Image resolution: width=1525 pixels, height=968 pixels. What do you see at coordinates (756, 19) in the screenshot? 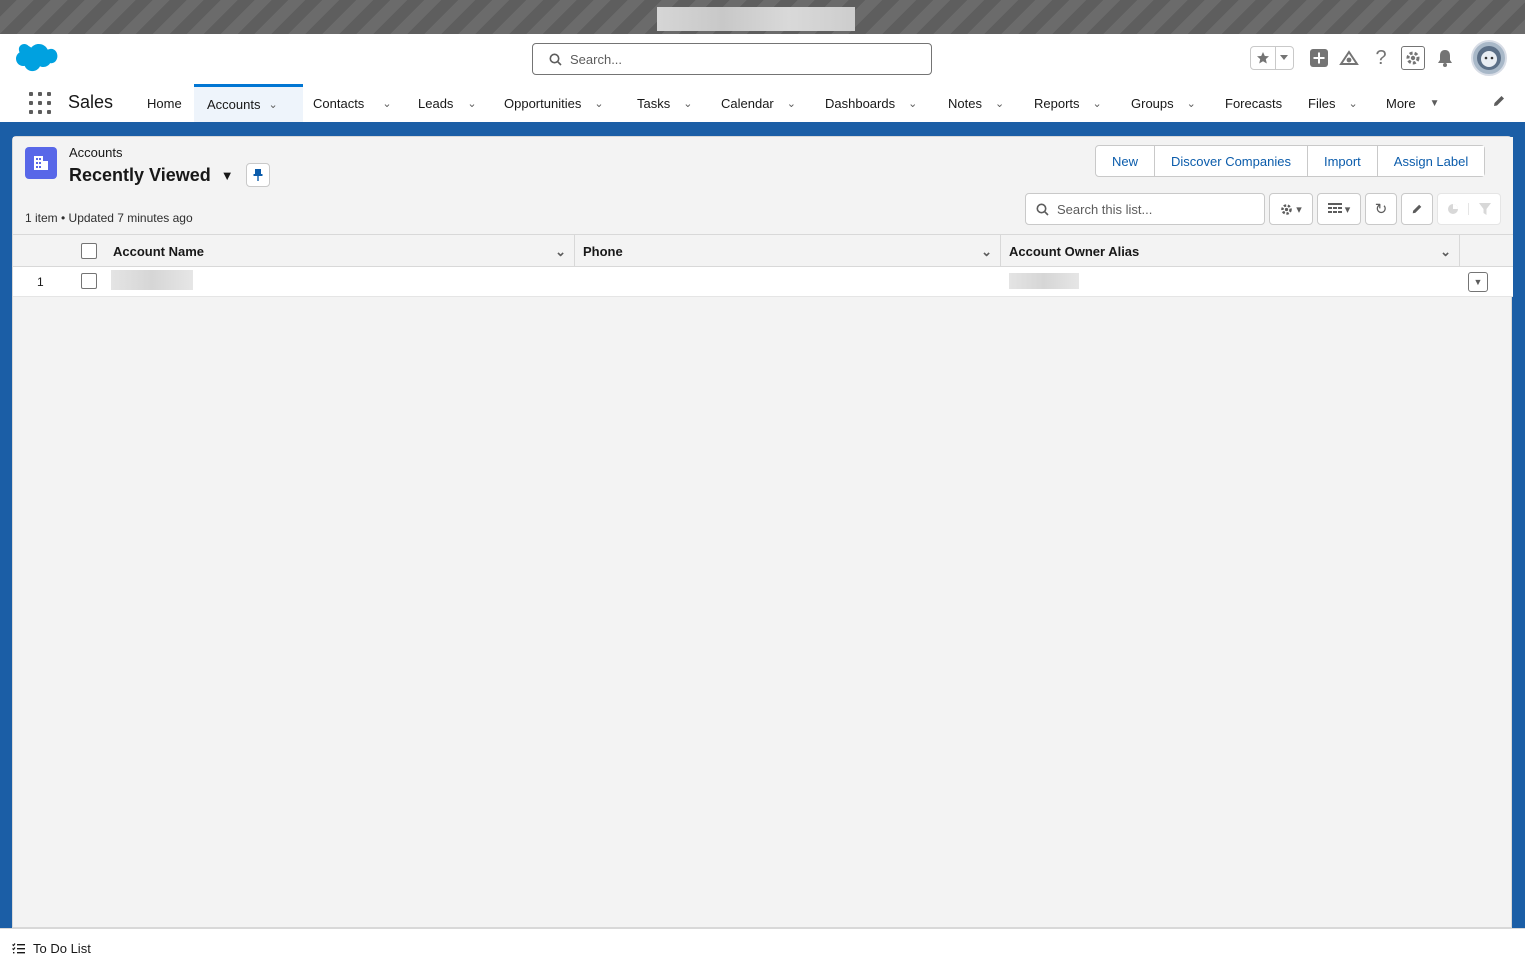
I see `redacted-title` at bounding box center [756, 19].